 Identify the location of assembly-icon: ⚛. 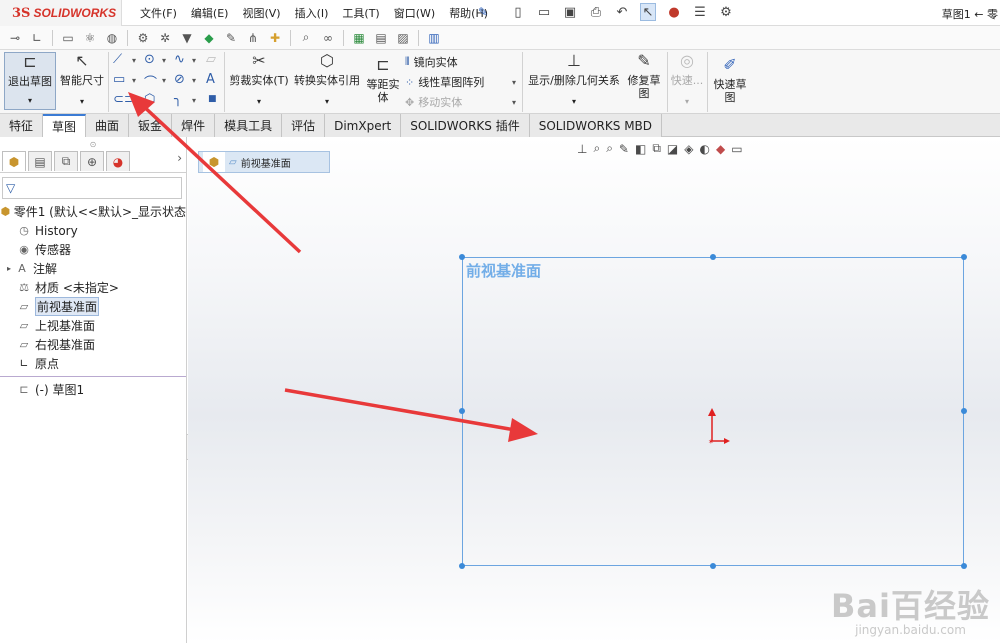
(90, 38).